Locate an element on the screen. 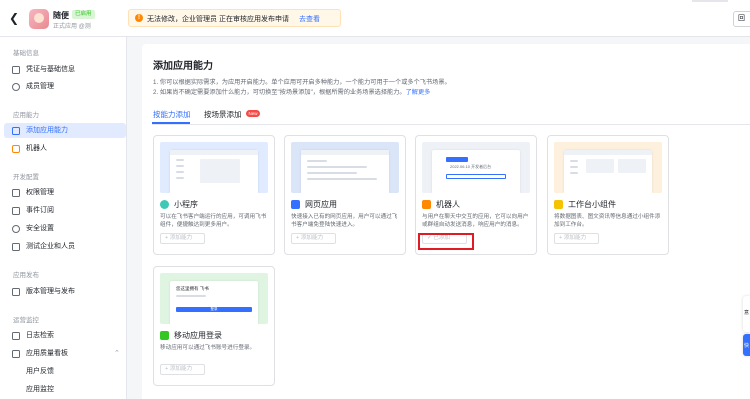  tab-by-capability: 按能力添加 is located at coordinates (172, 114).